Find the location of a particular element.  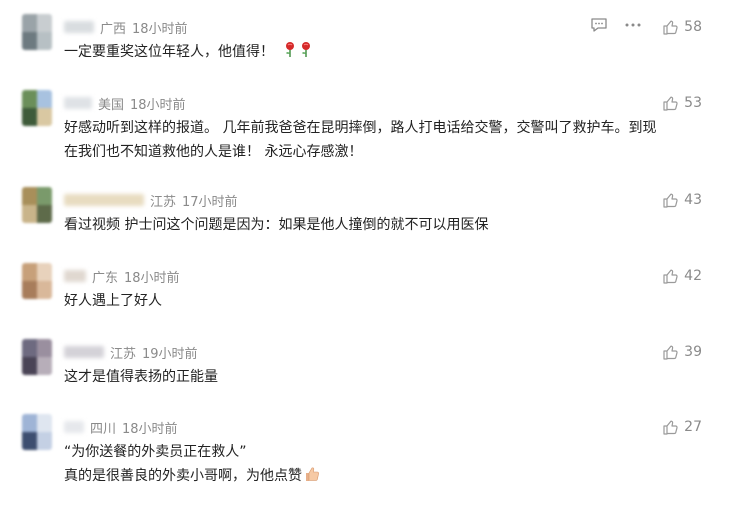

comment-text: 这才是值得表扬的正能量 is located at coordinates (389, 377).